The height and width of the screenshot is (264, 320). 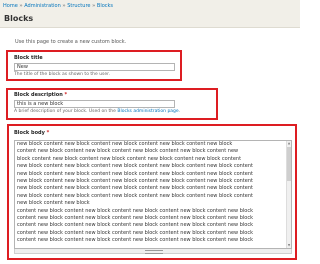 I want to click on block-description-label-text: Block description, so click(x=38, y=95).